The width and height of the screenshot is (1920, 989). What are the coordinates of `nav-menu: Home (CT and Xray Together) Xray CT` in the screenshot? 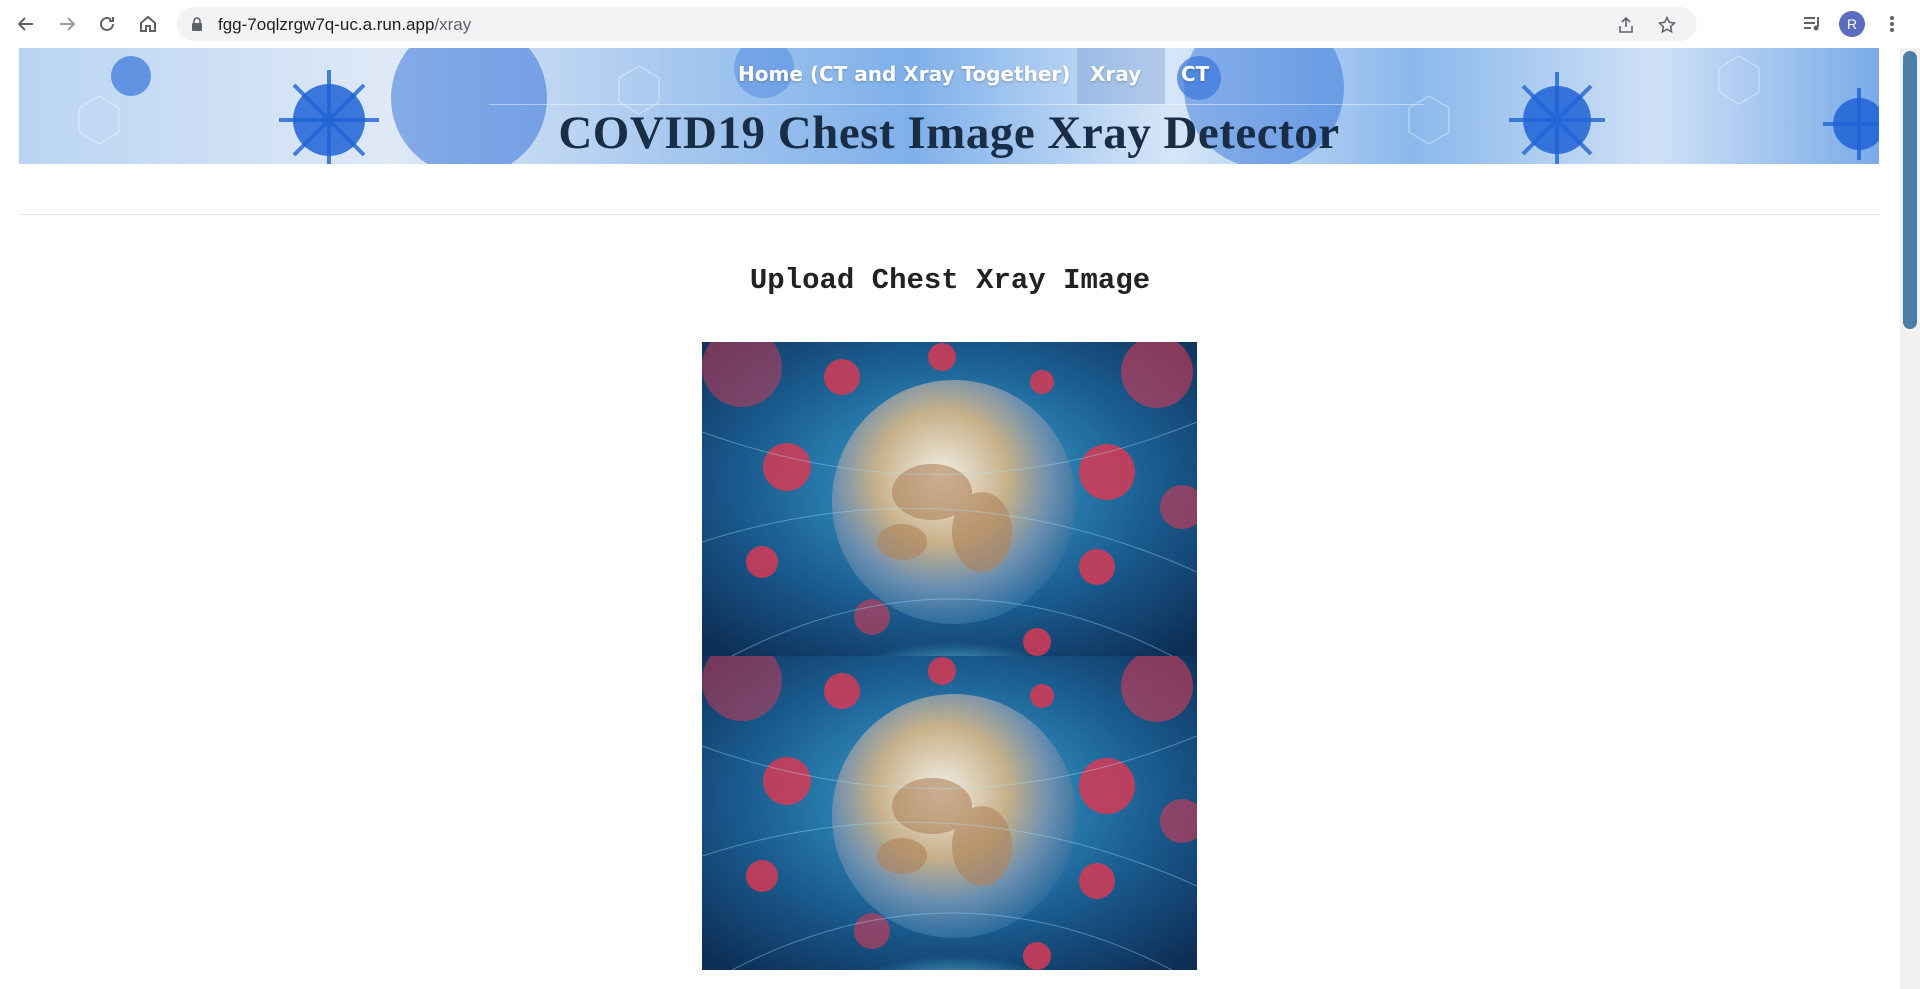 It's located at (949, 76).